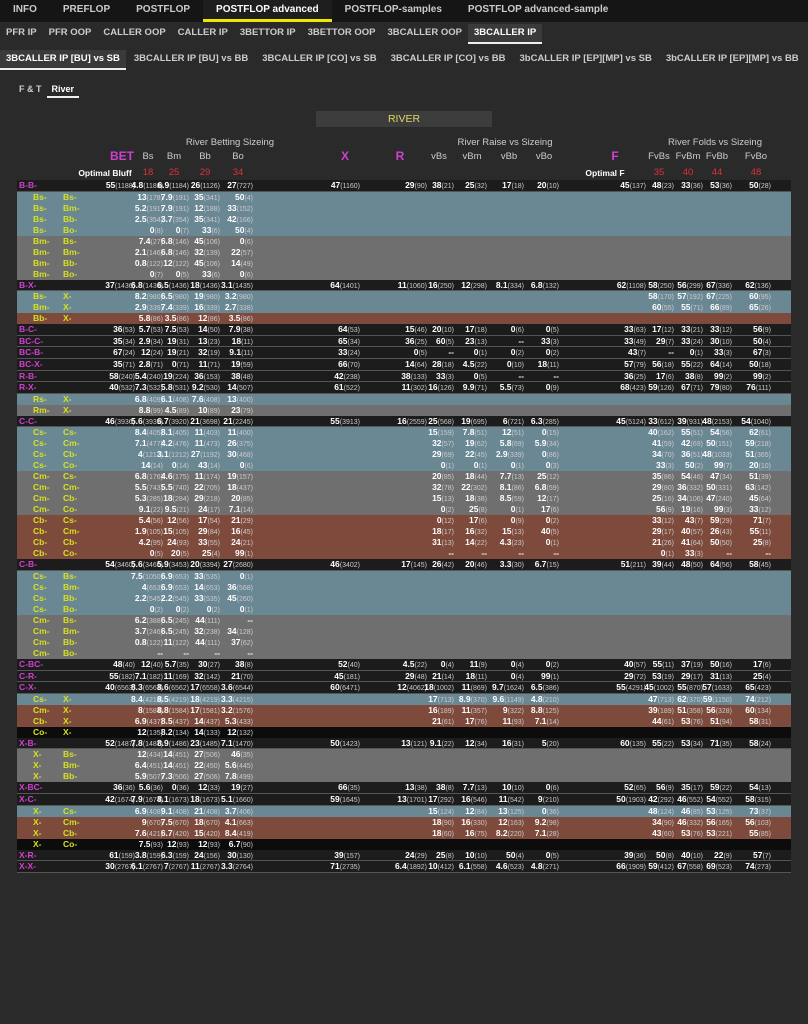 The image size is (808, 1024). I want to click on line-label: X-B-, so click(28, 742).